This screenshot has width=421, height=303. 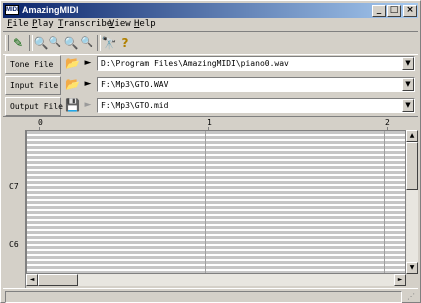 I want to click on play-input-button: ►, so click(x=88, y=84).